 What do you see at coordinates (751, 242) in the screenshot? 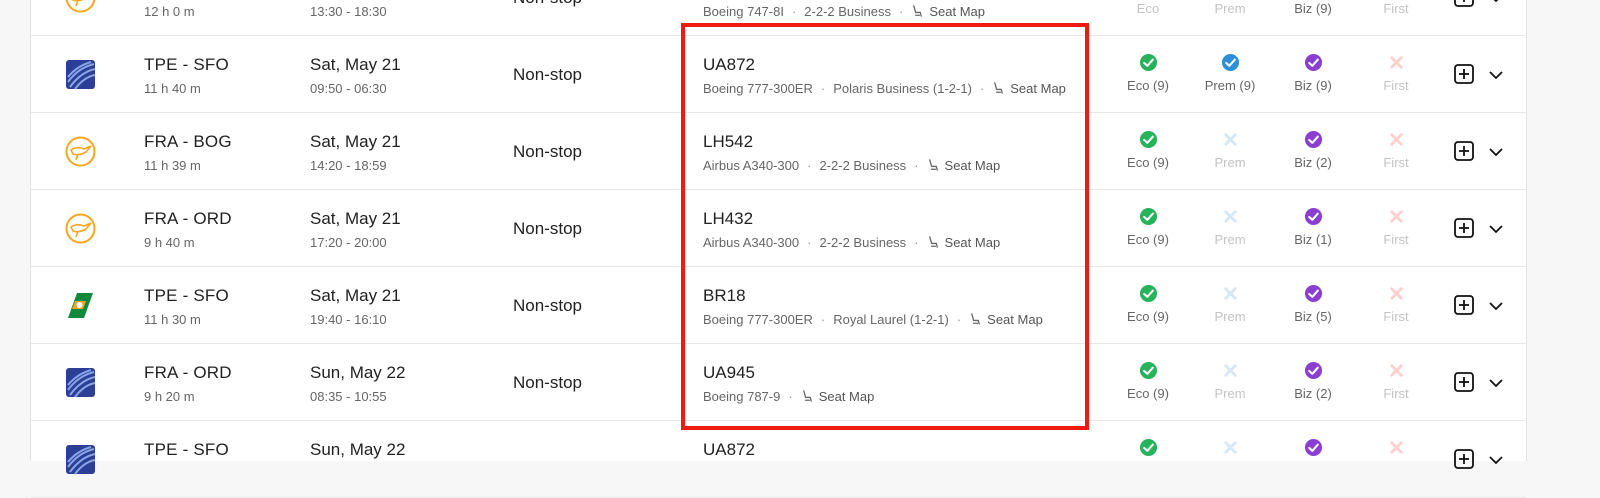
I see `aircraft-label: Airbus A340-300` at bounding box center [751, 242].